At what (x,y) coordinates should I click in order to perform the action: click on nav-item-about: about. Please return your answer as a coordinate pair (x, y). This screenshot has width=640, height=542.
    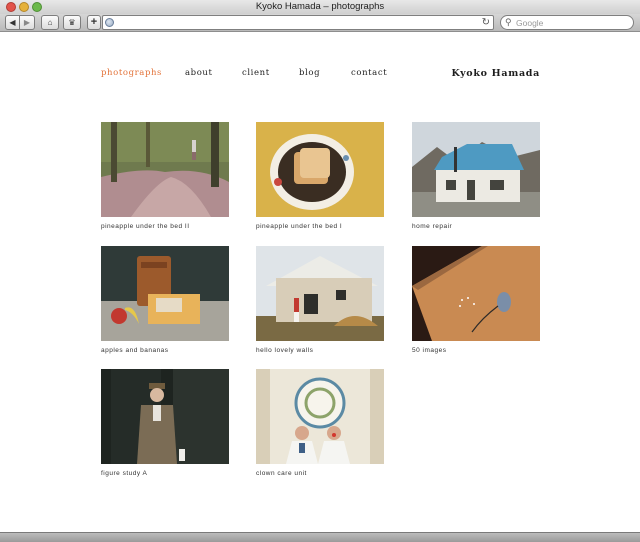
    Looking at the image, I should click on (199, 73).